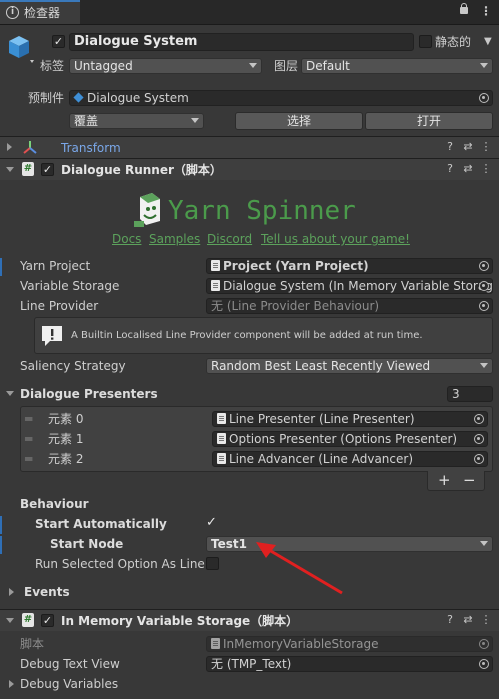  I want to click on layer-dropdown: Default, so click(397, 66).